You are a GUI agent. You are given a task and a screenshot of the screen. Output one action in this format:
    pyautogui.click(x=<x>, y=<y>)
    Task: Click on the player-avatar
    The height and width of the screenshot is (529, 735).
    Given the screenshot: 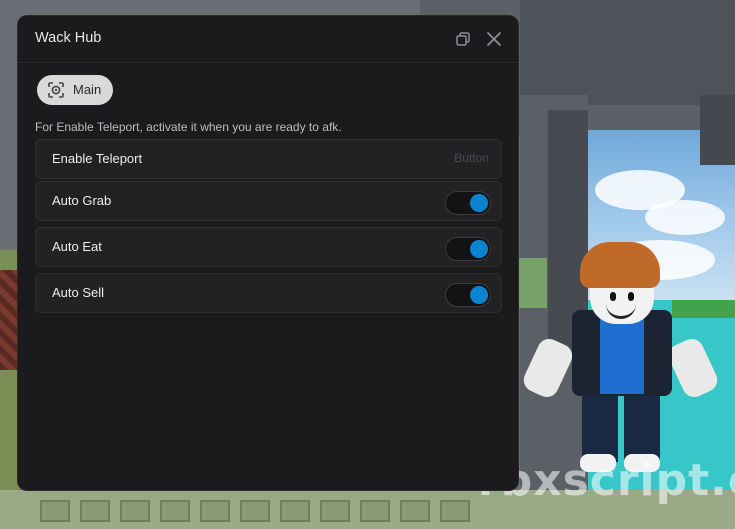 What is the action you would take?
    pyautogui.click(x=620, y=360)
    